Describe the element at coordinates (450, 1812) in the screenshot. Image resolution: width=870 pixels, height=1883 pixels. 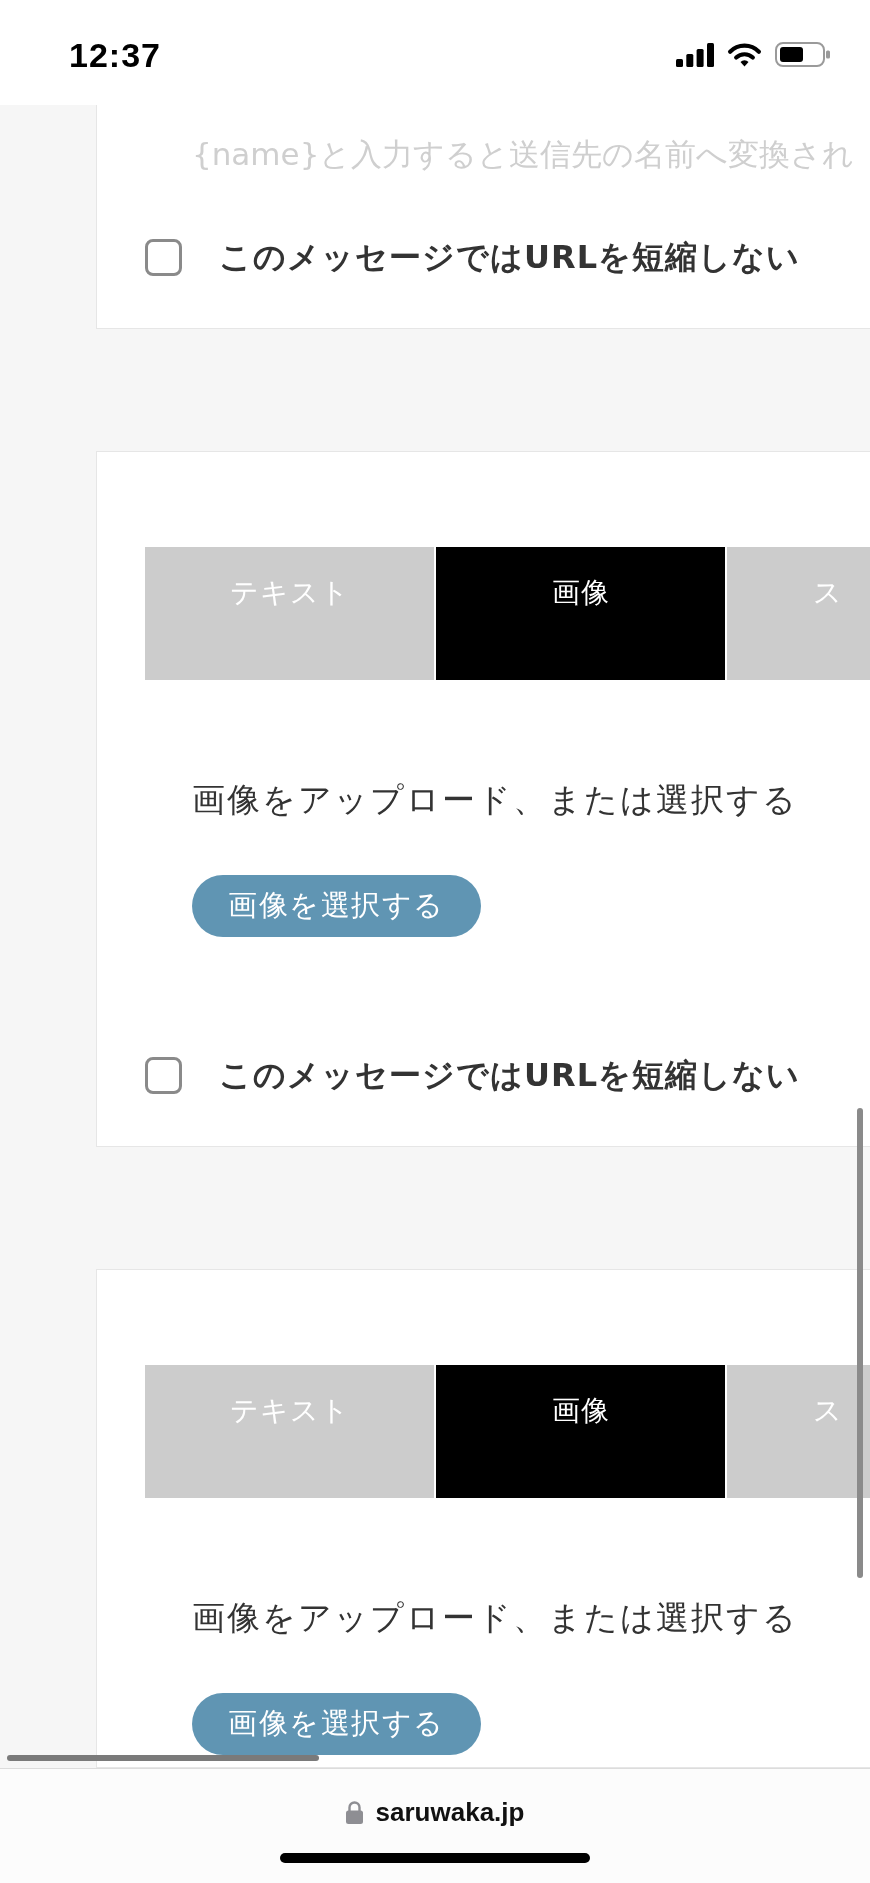
I see `url-text: saruwaka.jp` at that location.